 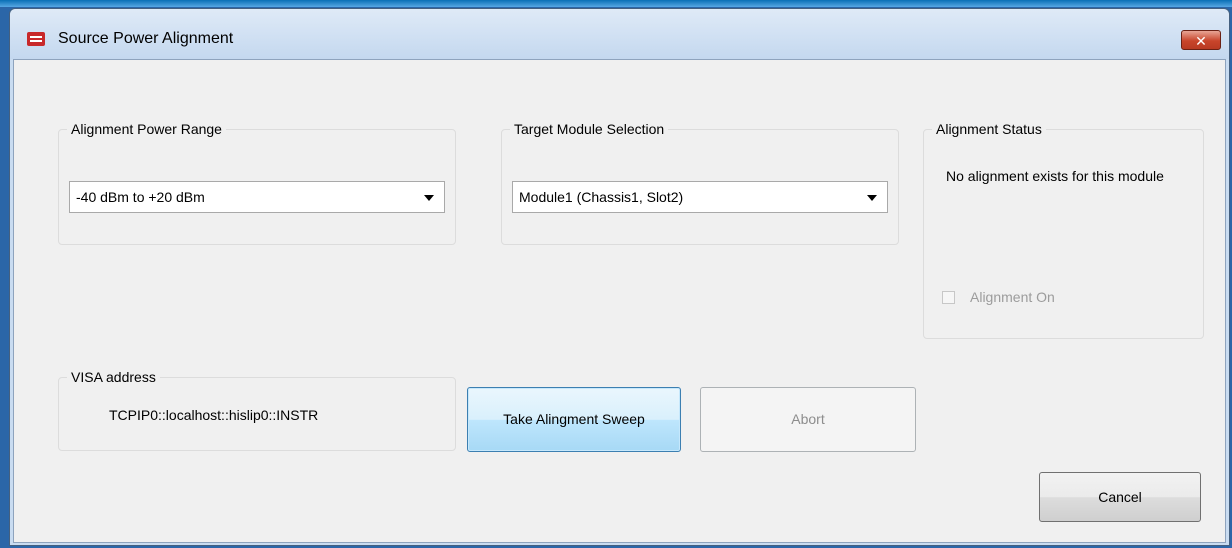 I want to click on alignment-status-message: No alignment exists for this module, so click(x=1055, y=176).